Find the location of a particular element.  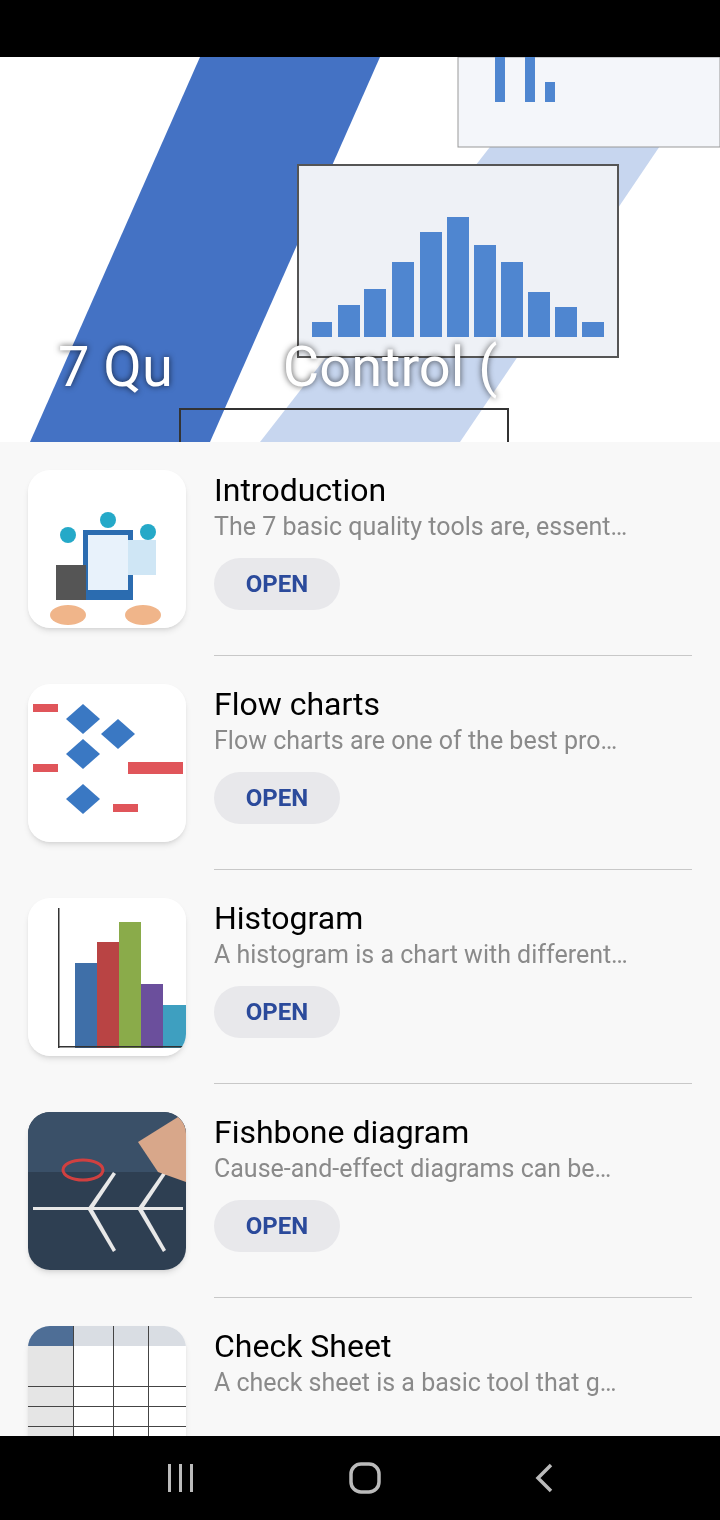

app-title: 7 Qu is located at coordinates (115, 367).